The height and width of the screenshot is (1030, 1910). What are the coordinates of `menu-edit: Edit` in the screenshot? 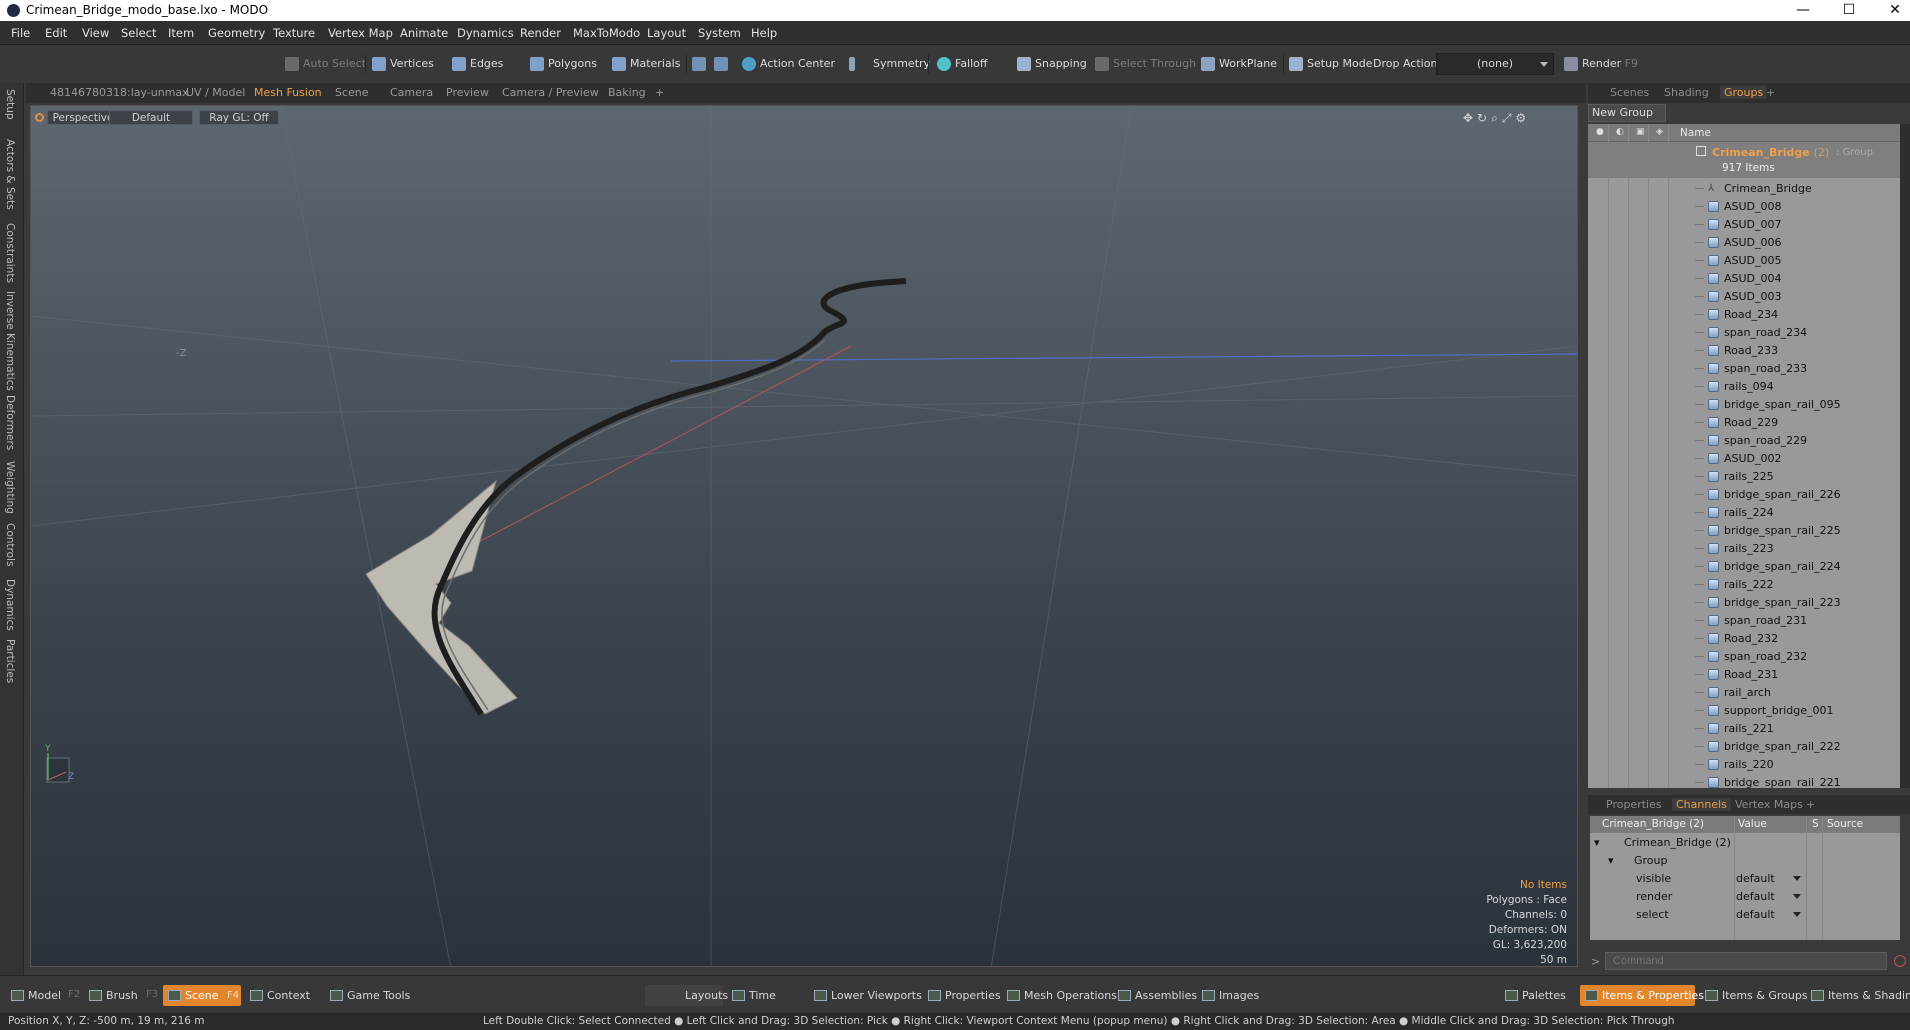 It's located at (56, 33).